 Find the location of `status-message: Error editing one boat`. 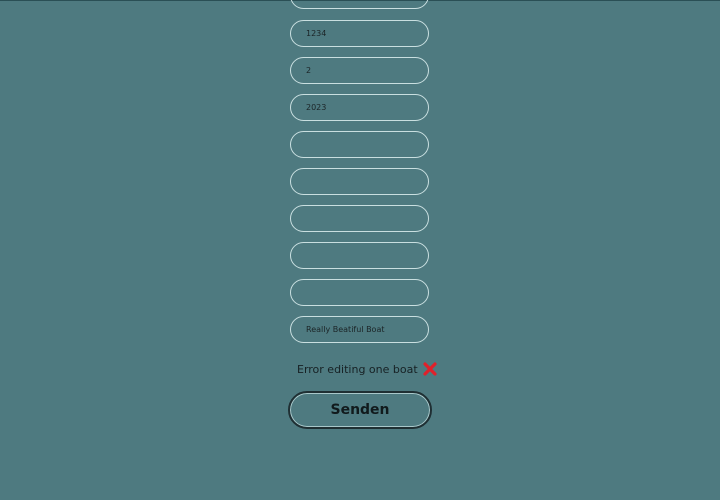

status-message: Error editing one boat is located at coordinates (367, 369).